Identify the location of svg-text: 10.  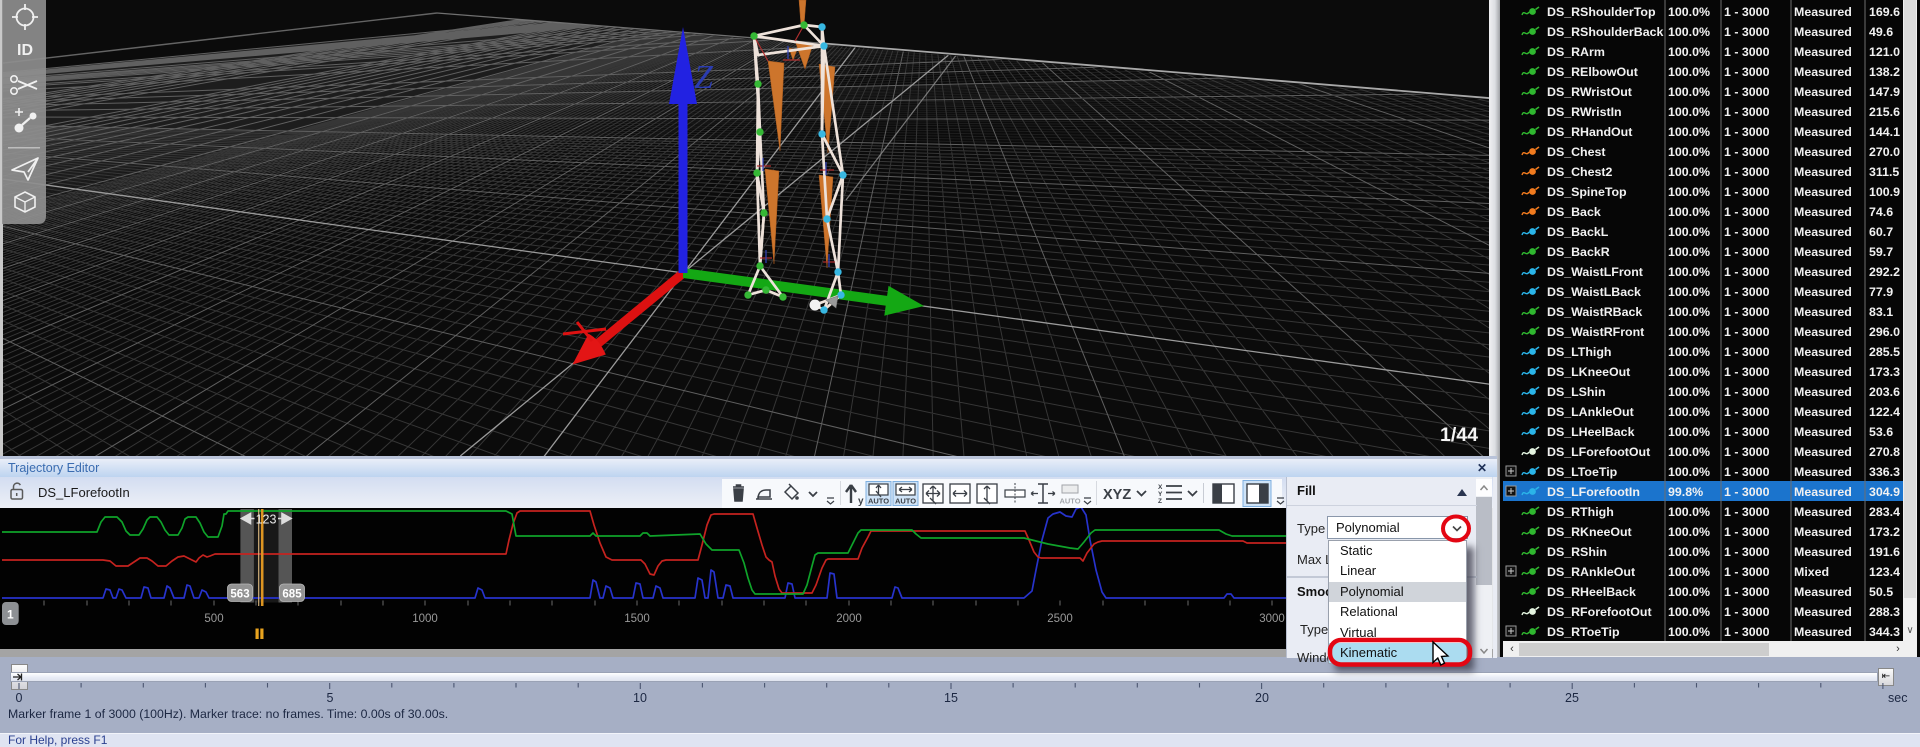
(640, 698).